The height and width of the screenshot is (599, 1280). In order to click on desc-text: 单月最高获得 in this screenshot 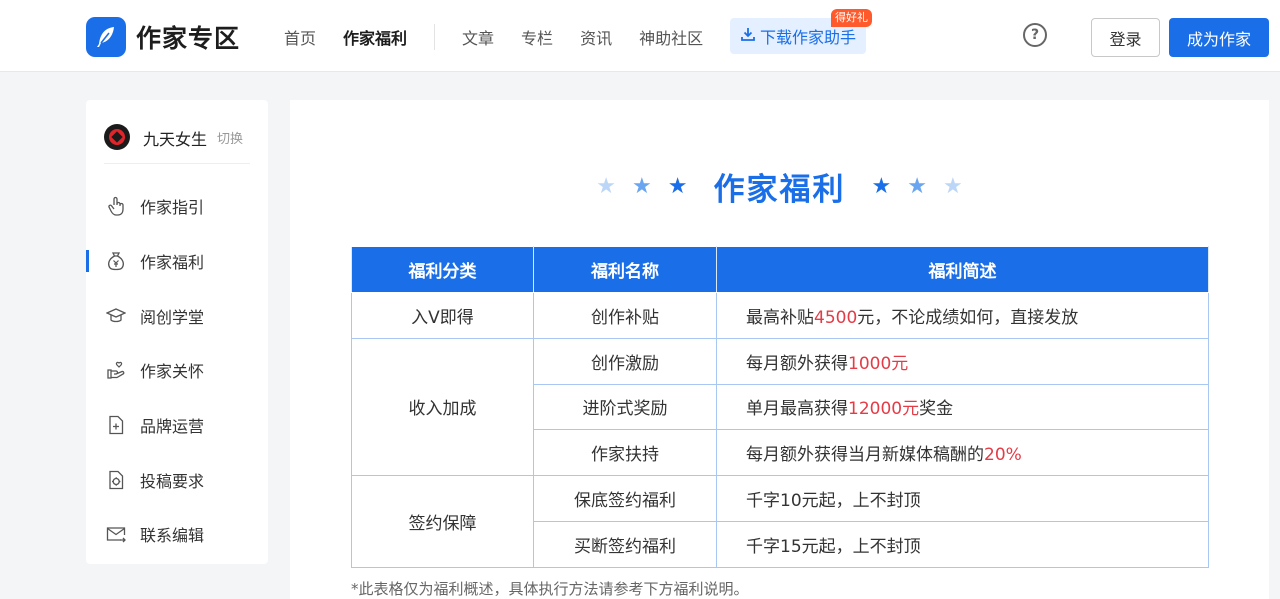, I will do `click(797, 409)`.